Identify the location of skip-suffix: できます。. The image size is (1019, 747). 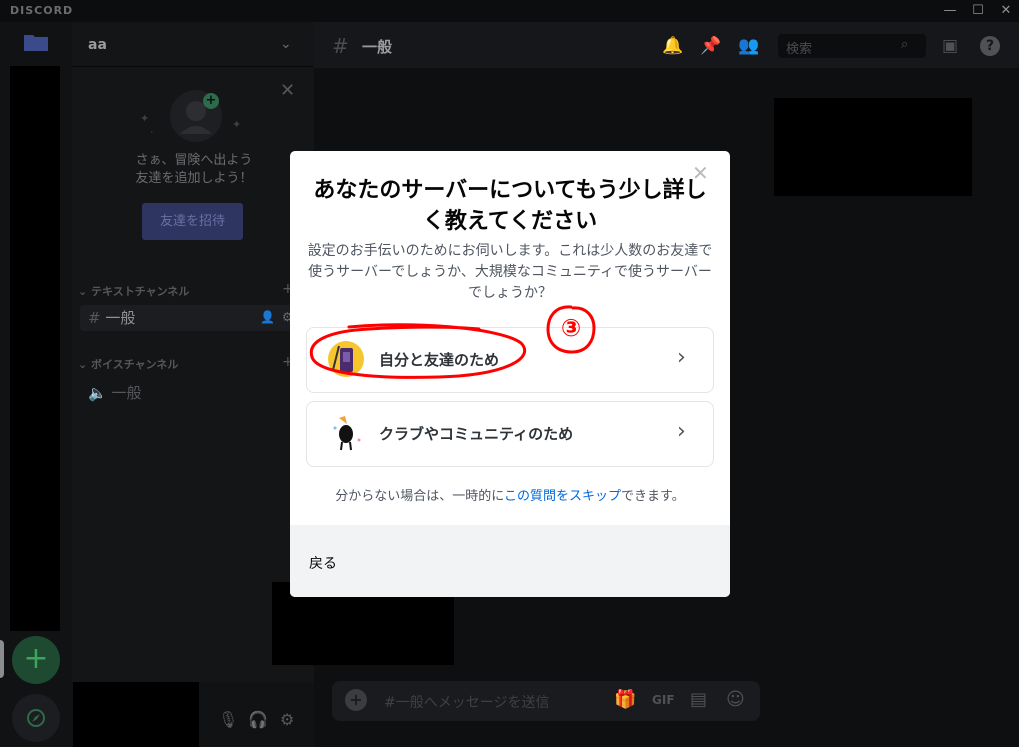
(653, 496).